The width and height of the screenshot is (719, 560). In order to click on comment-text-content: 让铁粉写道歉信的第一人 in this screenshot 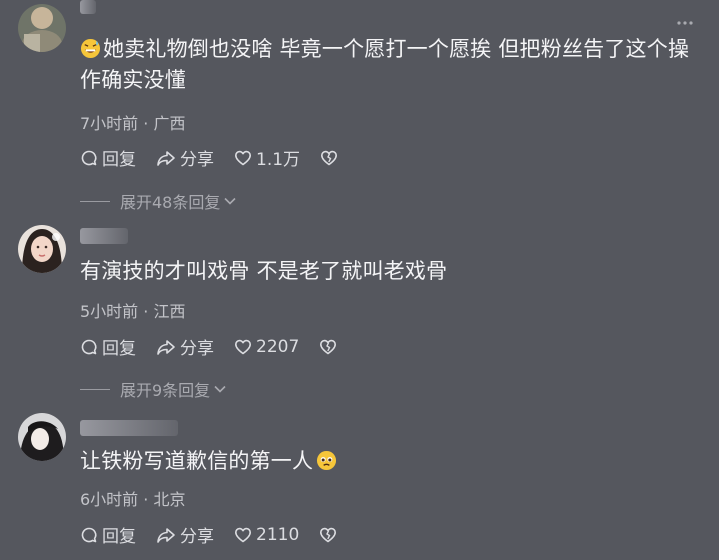, I will do `click(197, 461)`.